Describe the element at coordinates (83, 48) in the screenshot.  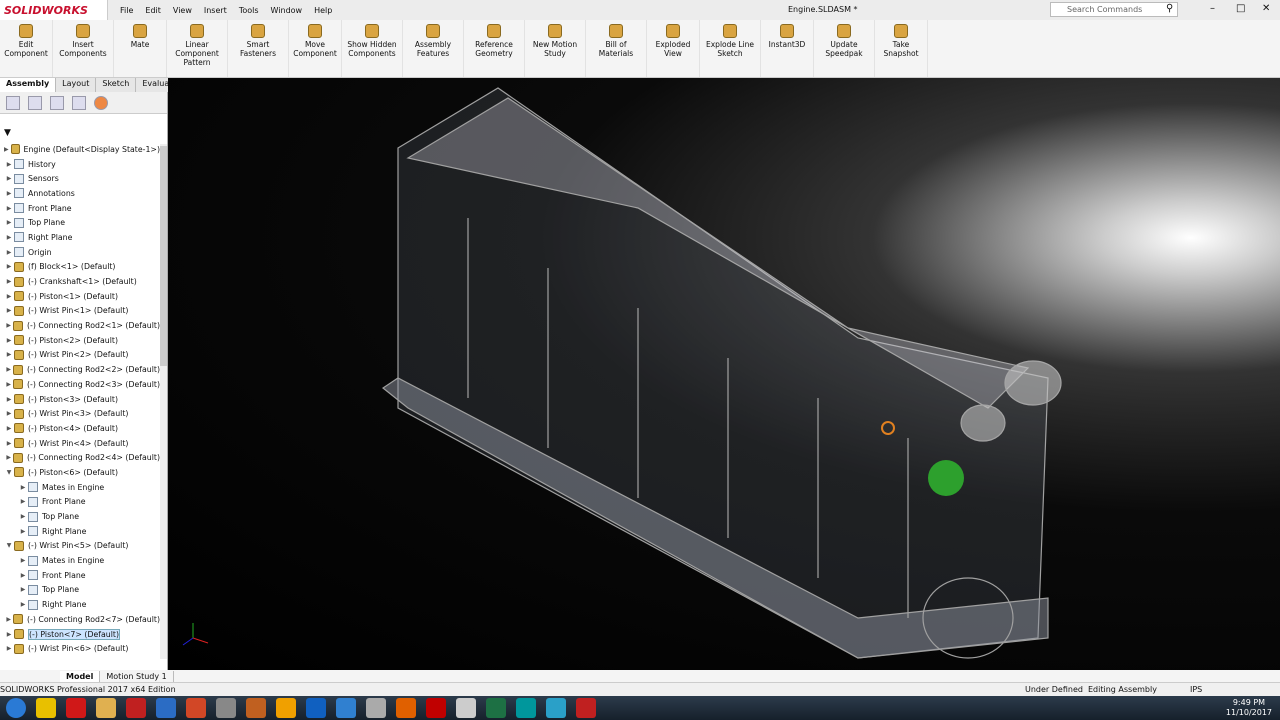
I see `insert-components-button: Insert Components` at that location.